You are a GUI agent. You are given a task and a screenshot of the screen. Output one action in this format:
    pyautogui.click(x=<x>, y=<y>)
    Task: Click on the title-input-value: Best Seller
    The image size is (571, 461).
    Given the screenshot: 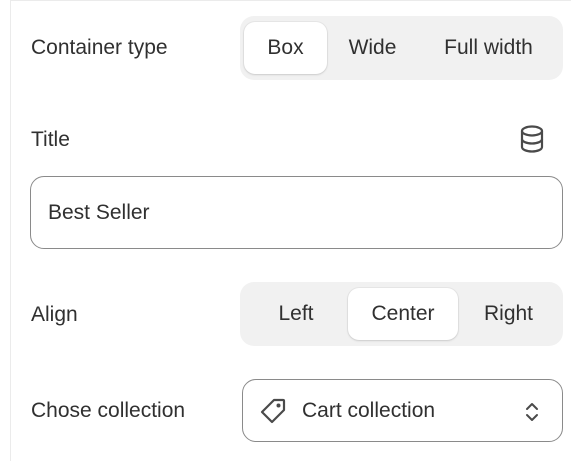 What is the action you would take?
    pyautogui.click(x=99, y=212)
    